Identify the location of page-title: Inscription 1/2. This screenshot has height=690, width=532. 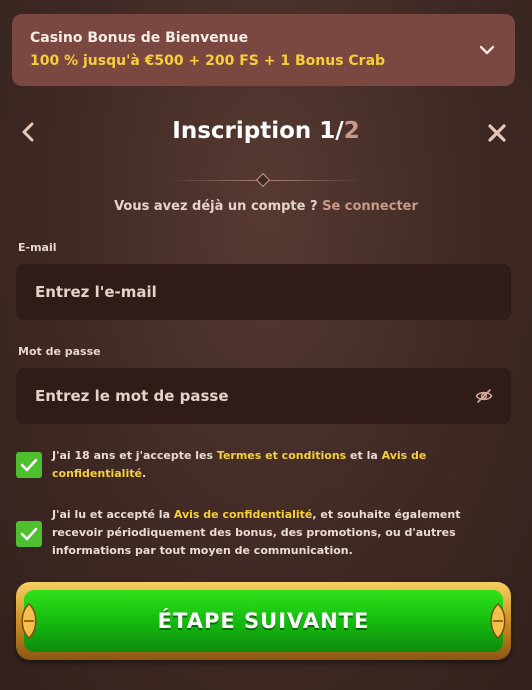
(266, 131).